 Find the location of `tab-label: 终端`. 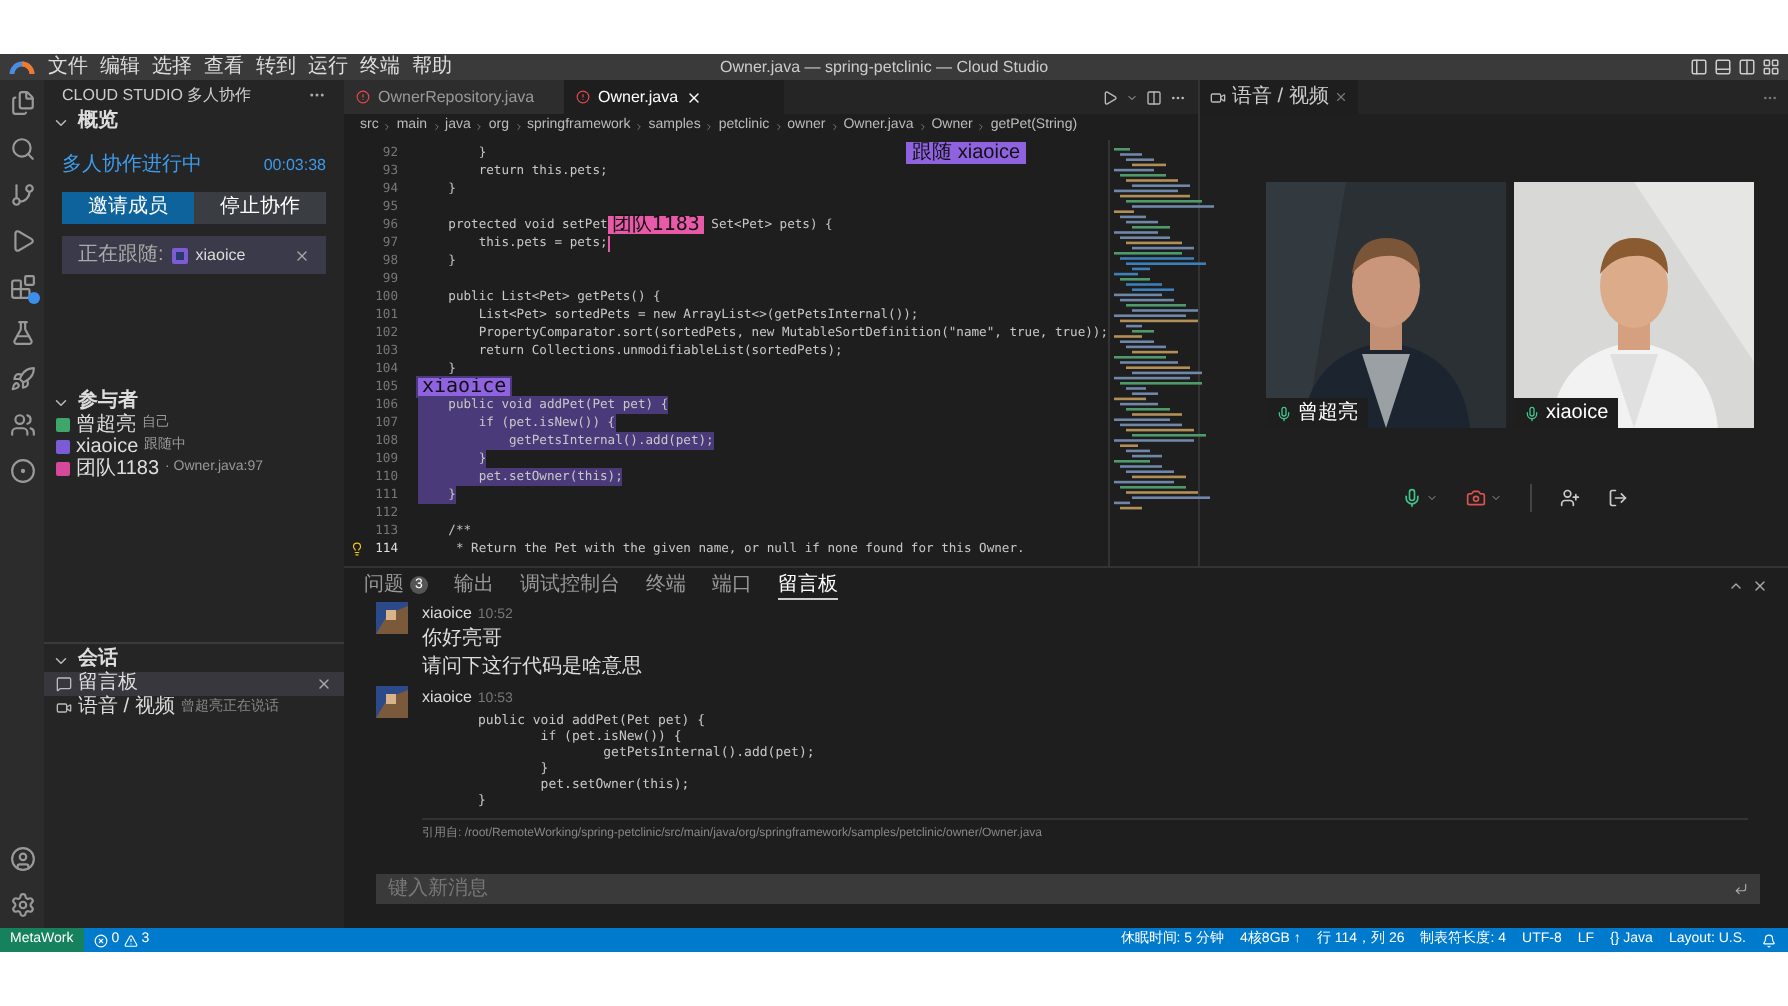

tab-label: 终端 is located at coordinates (666, 585).